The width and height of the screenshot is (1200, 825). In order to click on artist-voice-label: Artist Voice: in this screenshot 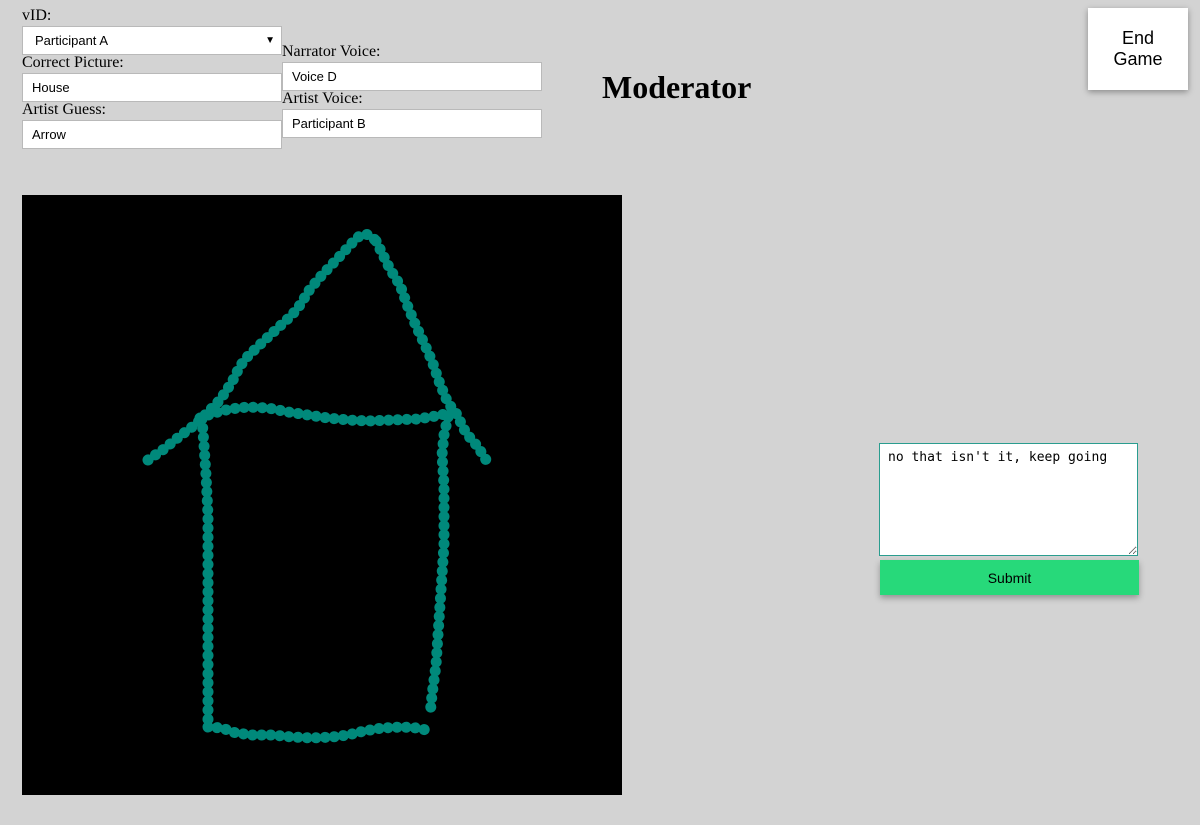, I will do `click(322, 98)`.